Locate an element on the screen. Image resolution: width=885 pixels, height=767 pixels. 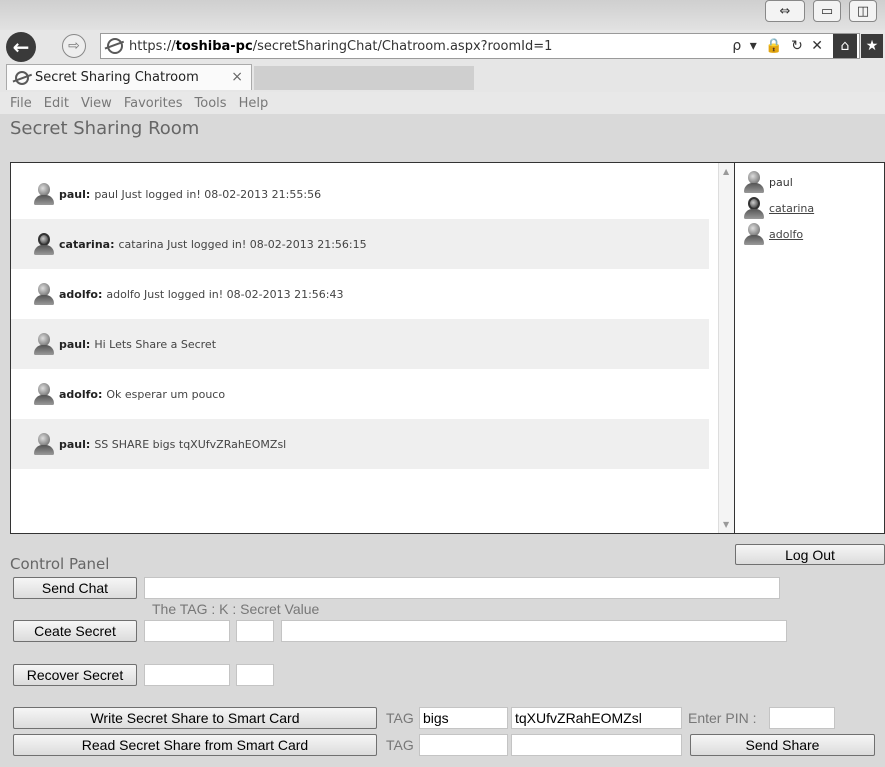
chat-message-user: catarina: is located at coordinates (87, 244).